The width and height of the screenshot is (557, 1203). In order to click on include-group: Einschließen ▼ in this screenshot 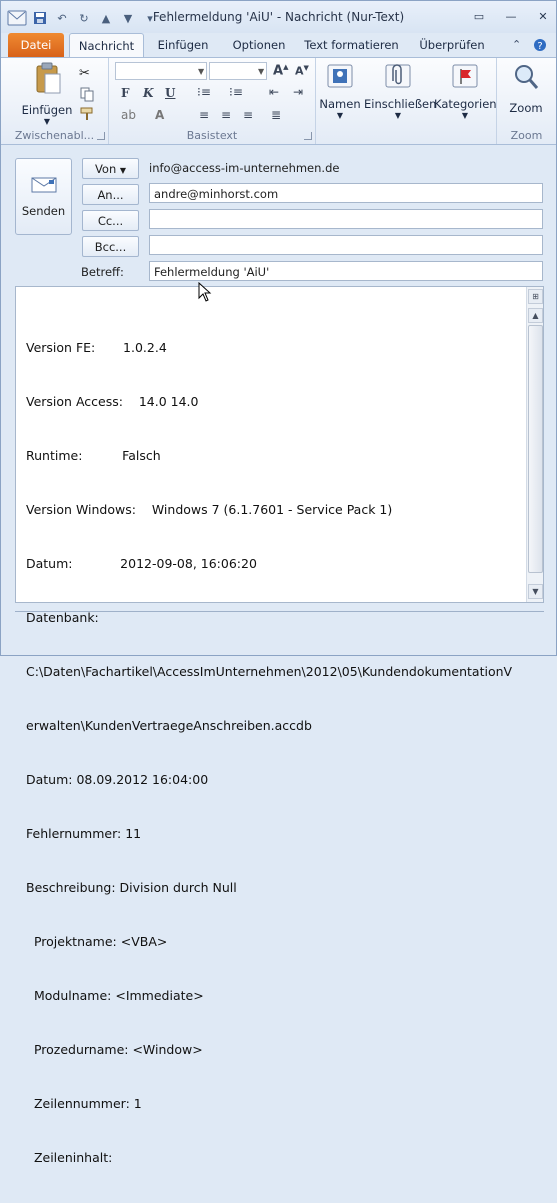, I will do `click(400, 101)`.